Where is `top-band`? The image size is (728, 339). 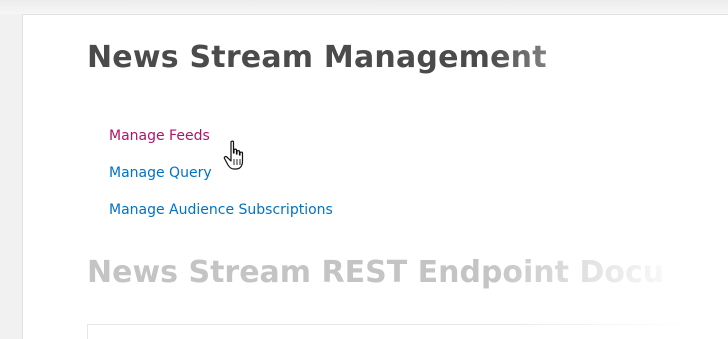 top-band is located at coordinates (364, 7).